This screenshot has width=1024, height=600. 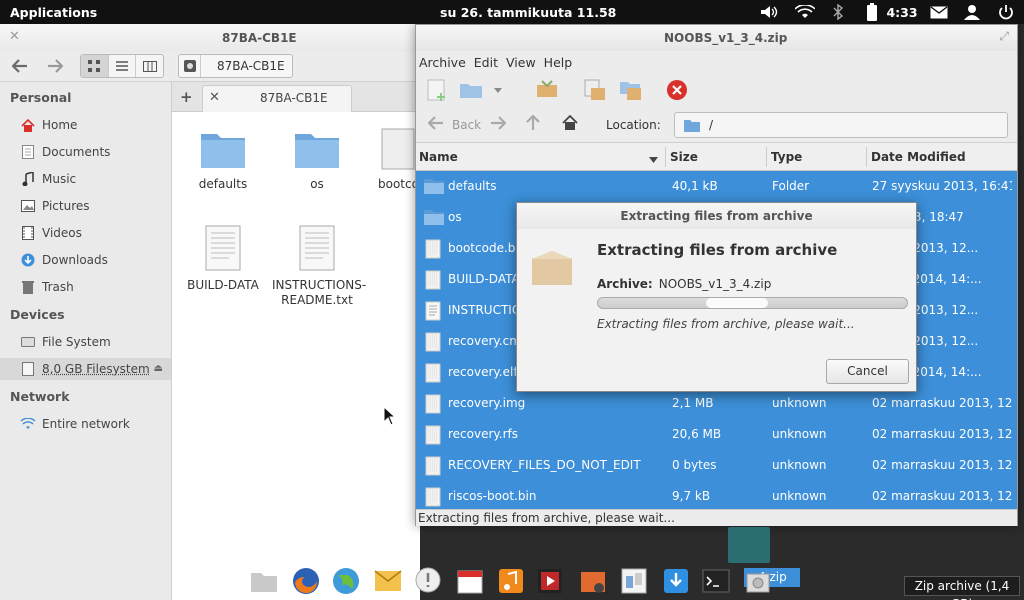 What do you see at coordinates (277, 98) in the screenshot?
I see `tab-87ba-cb1e: ✕ 87BA-CB1E` at bounding box center [277, 98].